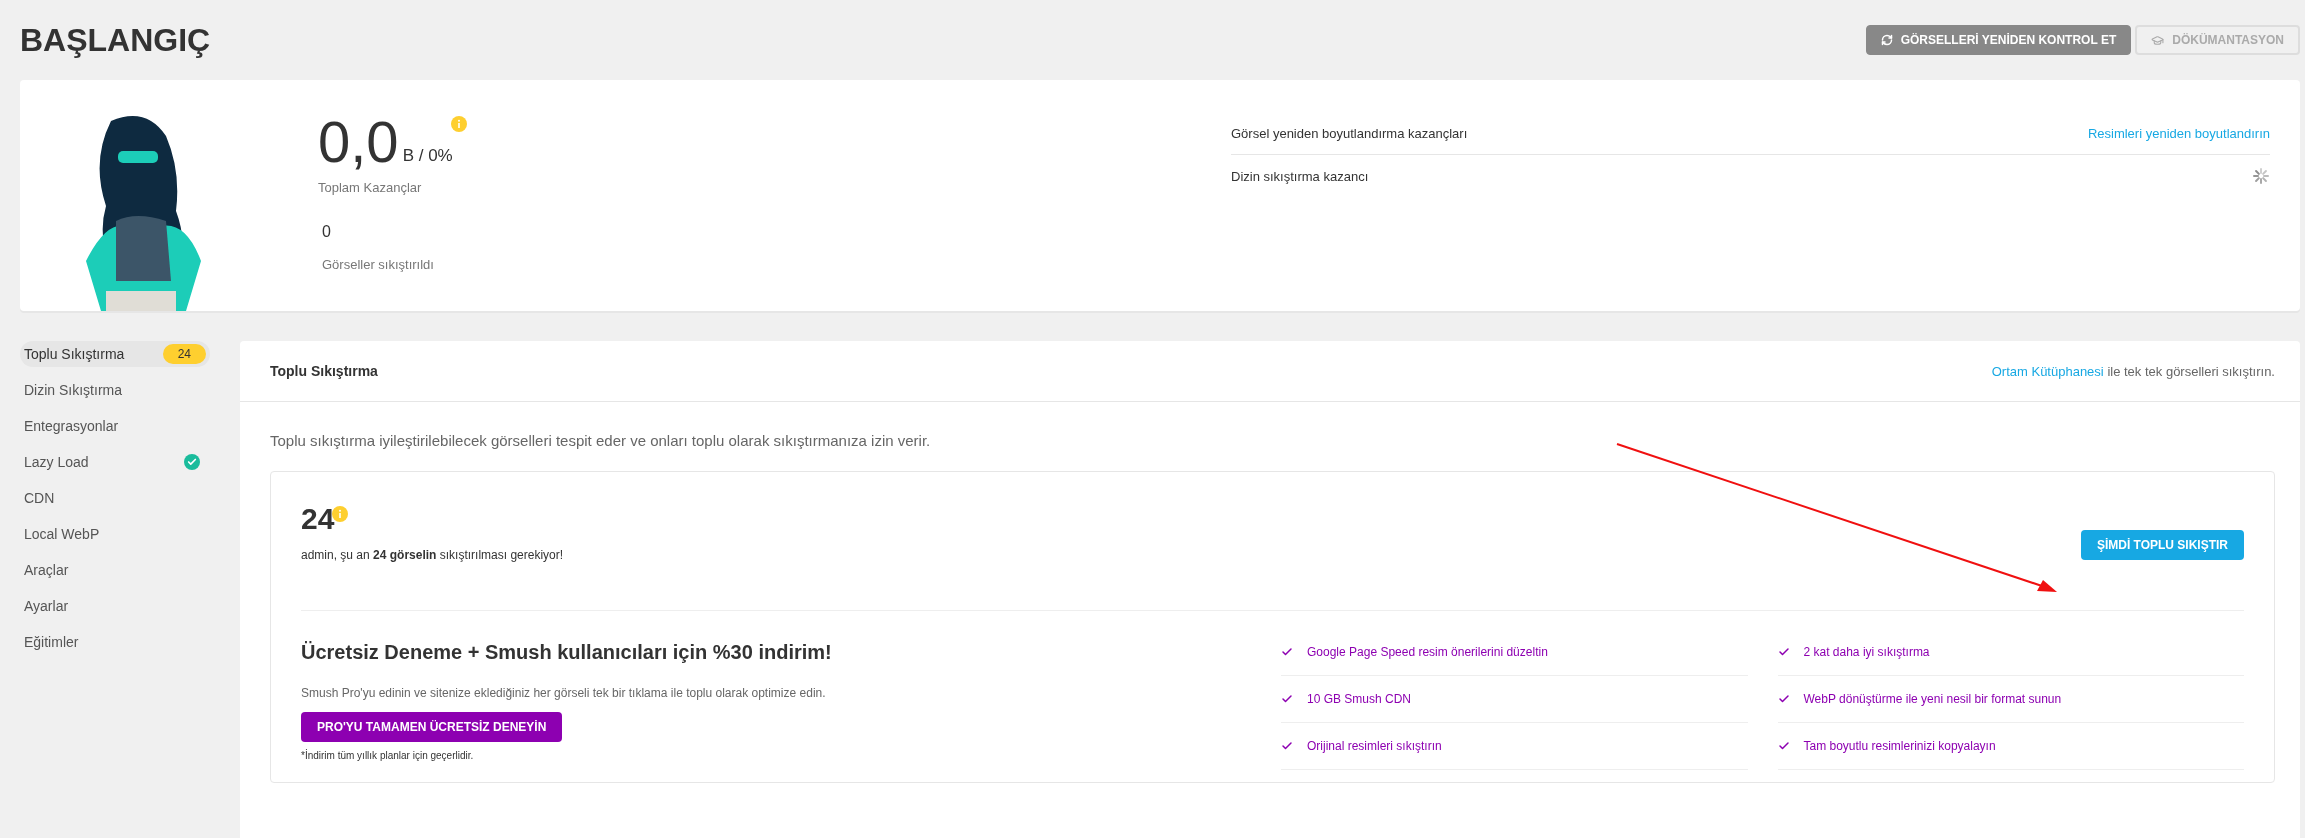  What do you see at coordinates (62, 534) in the screenshot?
I see `sidebar-item-label: Local WebP` at bounding box center [62, 534].